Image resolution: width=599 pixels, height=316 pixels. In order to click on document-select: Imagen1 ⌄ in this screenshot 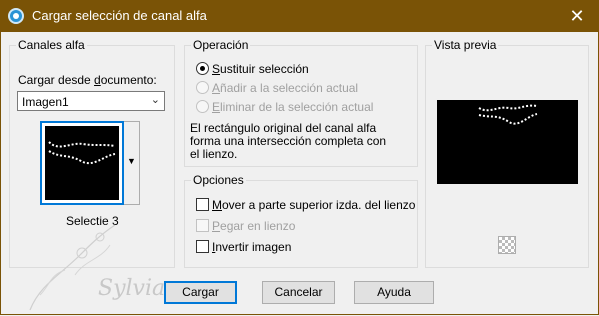, I will do `click(91, 101)`.